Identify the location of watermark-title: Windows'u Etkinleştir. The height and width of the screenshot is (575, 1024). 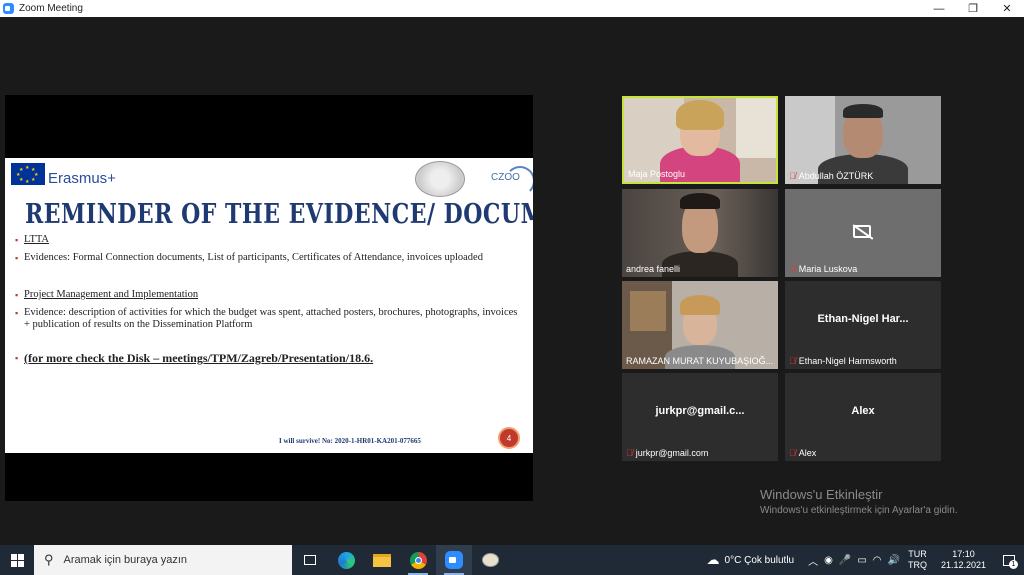
(821, 494).